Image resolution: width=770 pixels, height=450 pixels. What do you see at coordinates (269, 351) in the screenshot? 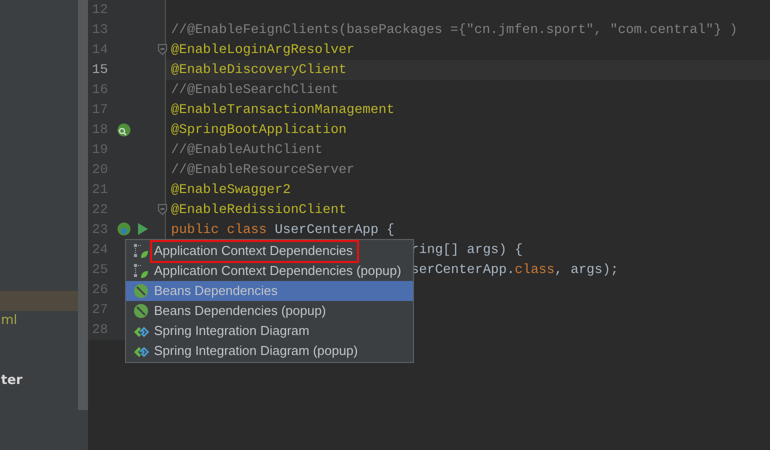
I see `menu-item: Spring Integration Diagram (popup)` at bounding box center [269, 351].